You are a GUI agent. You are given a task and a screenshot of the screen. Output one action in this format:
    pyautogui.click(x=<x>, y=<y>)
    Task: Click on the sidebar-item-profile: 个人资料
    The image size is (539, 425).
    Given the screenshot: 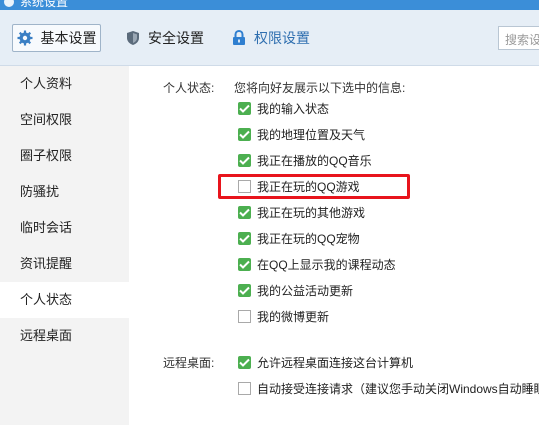 What is the action you would take?
    pyautogui.click(x=64, y=84)
    